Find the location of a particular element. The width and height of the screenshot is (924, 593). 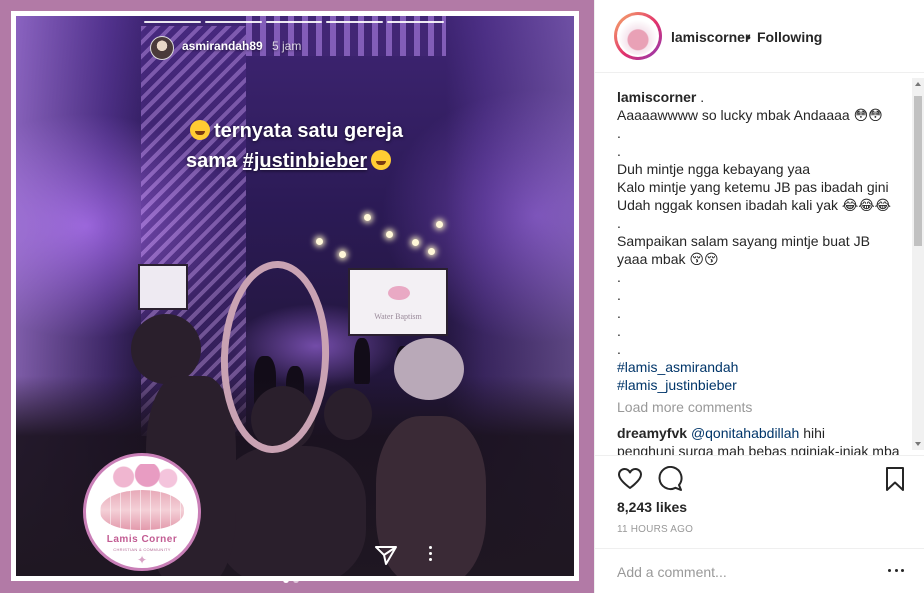

logo-name: Lamis Corner is located at coordinates (142, 539).